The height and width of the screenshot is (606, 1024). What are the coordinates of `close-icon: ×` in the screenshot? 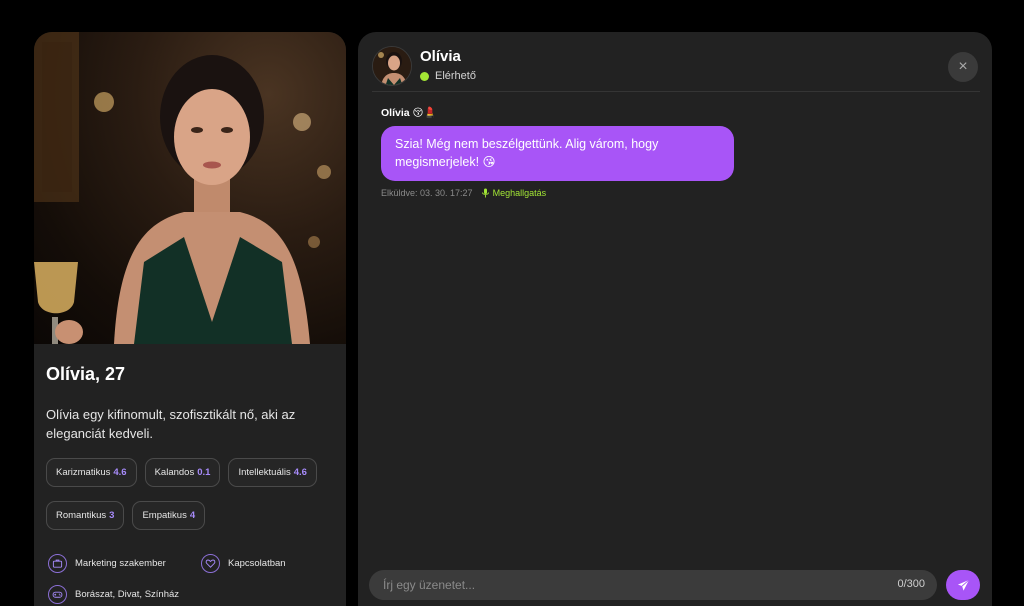 It's located at (963, 66).